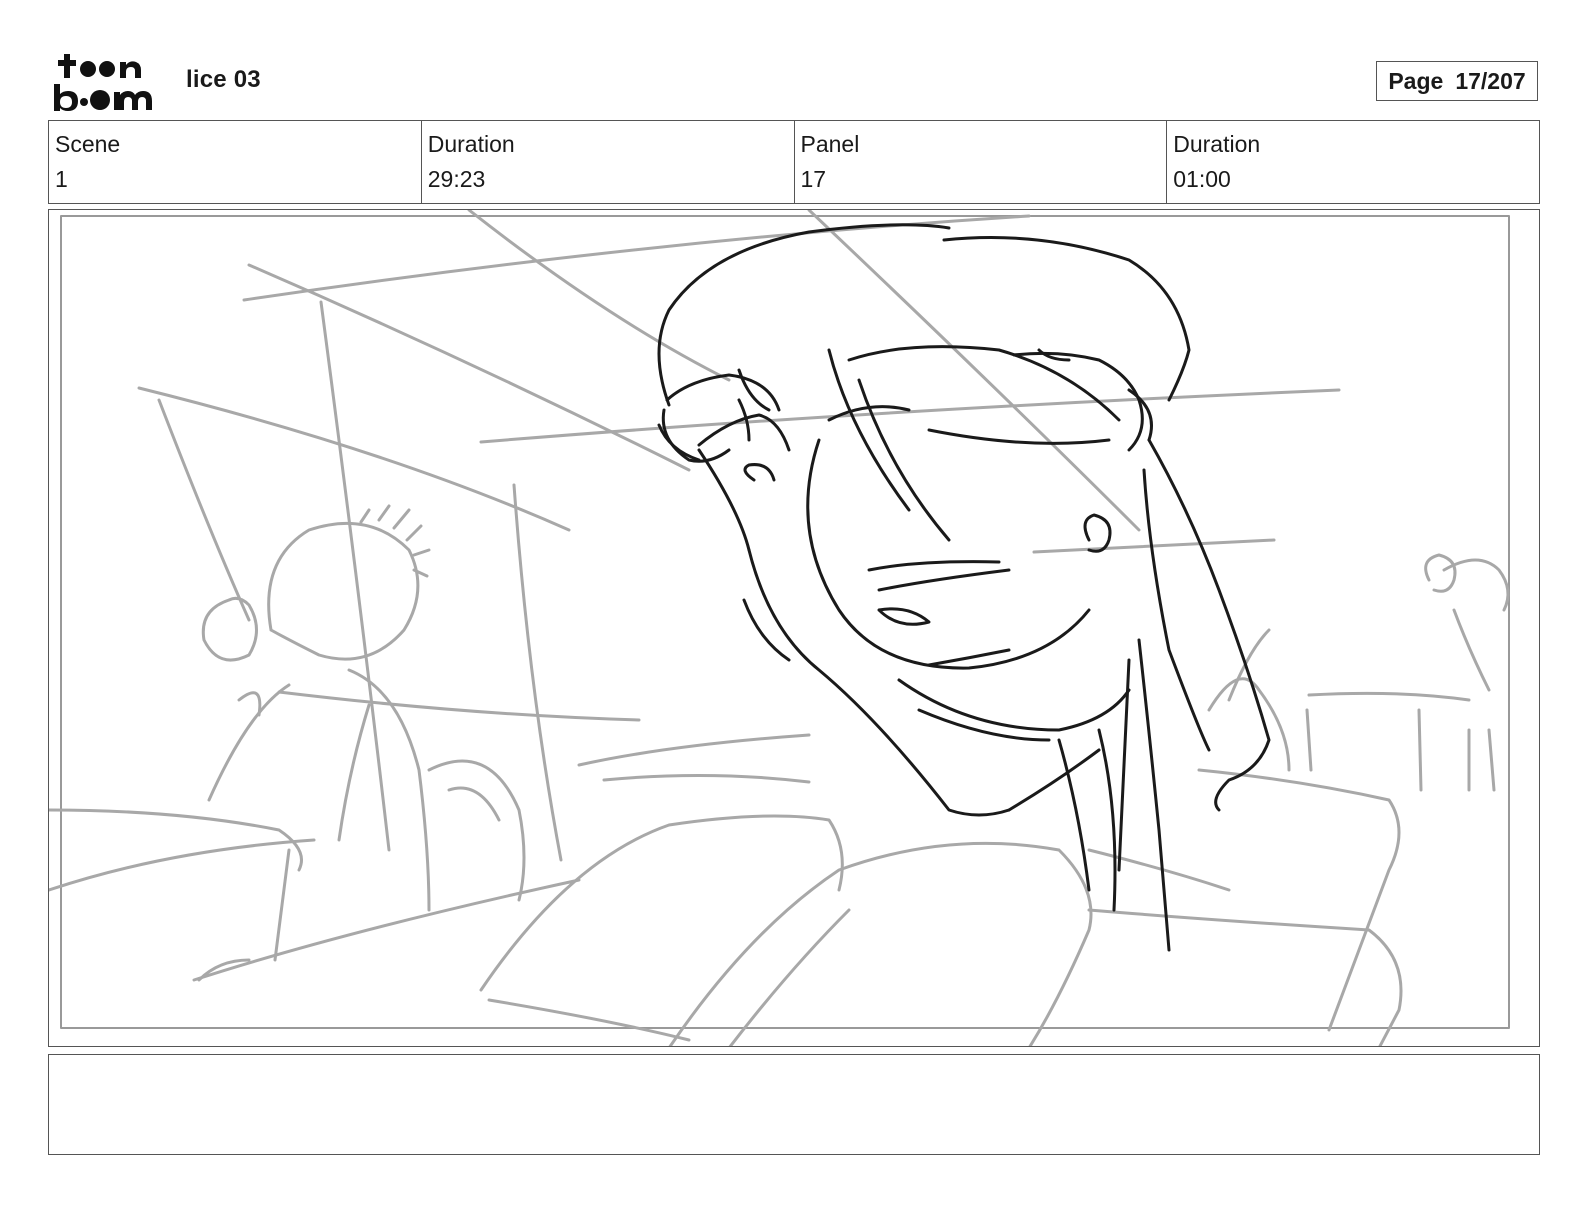 This screenshot has height=1224, width=1584. What do you see at coordinates (813, 179) in the screenshot?
I see `panel-value: 17` at bounding box center [813, 179].